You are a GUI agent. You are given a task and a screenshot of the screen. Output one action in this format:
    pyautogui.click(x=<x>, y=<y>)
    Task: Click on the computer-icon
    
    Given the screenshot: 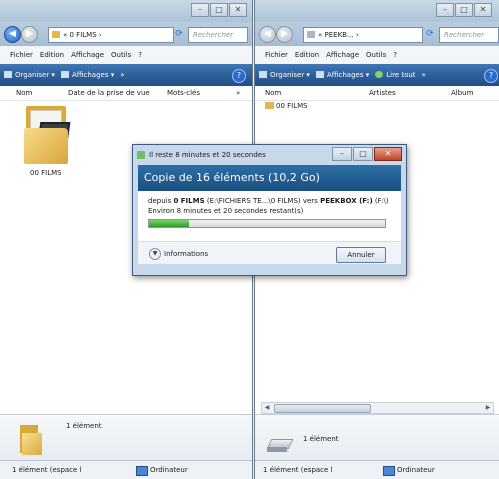 What is the action you would take?
    pyautogui.click(x=142, y=471)
    